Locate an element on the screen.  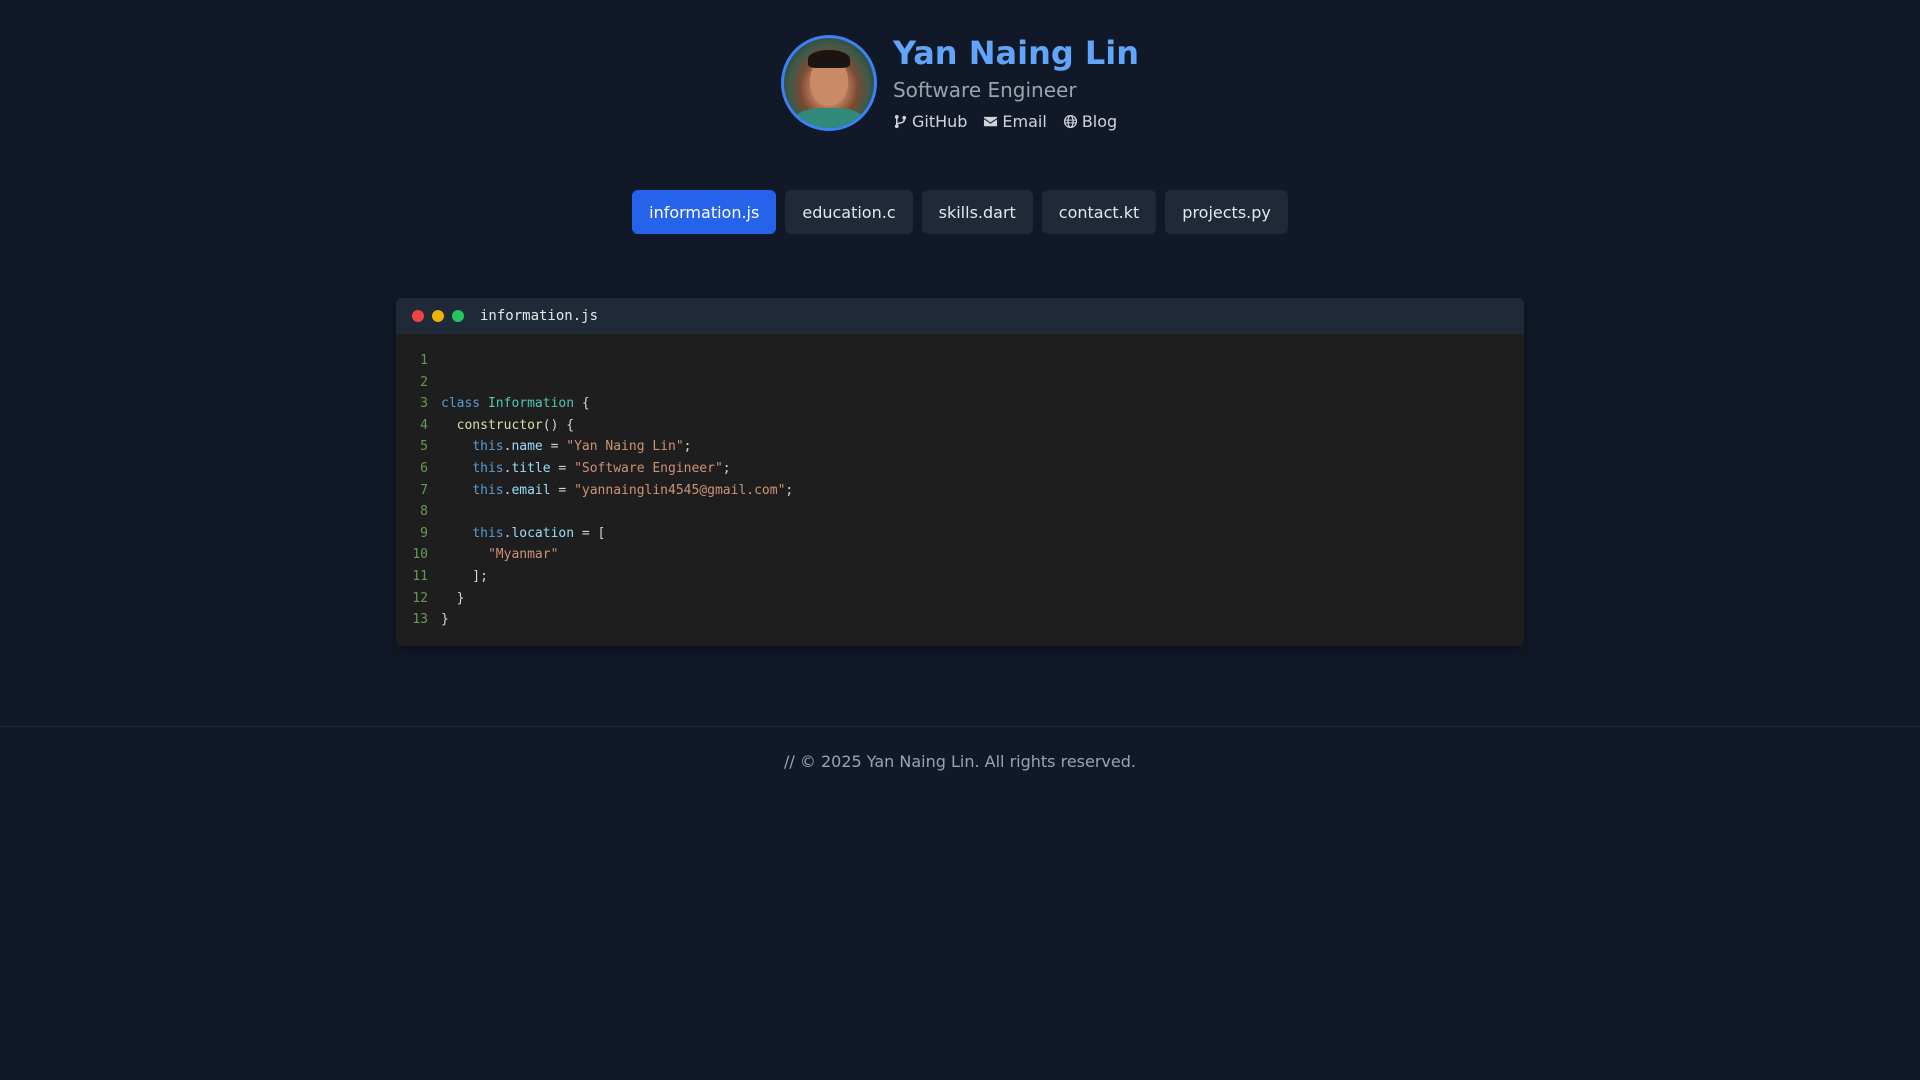
code-line: 8 is located at coordinates (960, 512).